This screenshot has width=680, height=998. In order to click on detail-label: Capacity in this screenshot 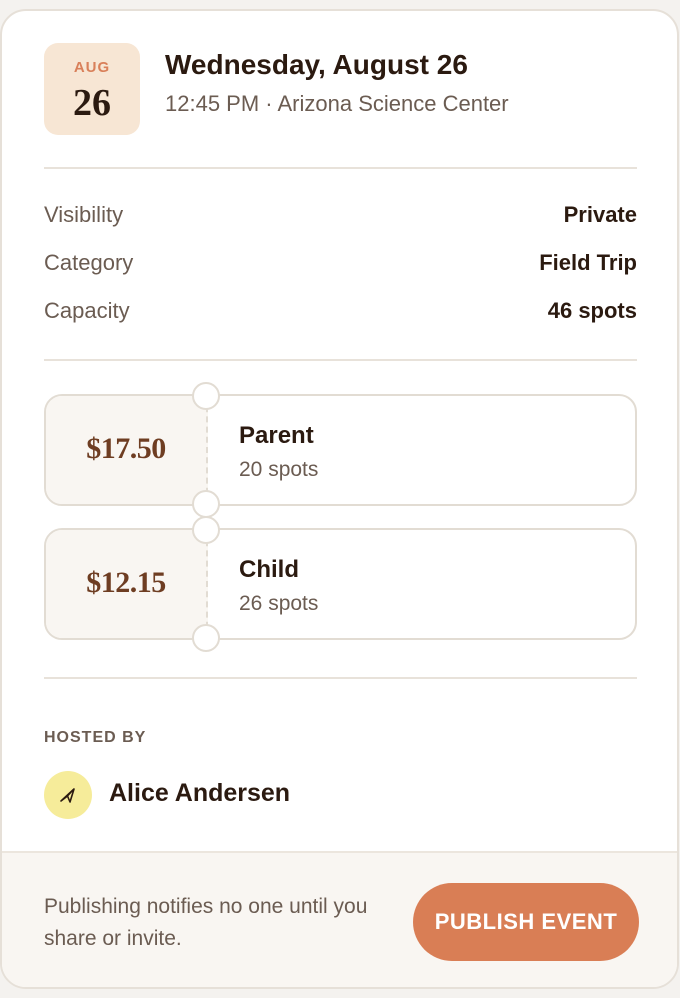, I will do `click(87, 310)`.